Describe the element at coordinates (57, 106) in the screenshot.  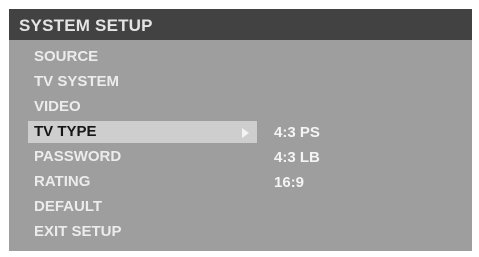
I see `menu-item-label: VIDEO` at that location.